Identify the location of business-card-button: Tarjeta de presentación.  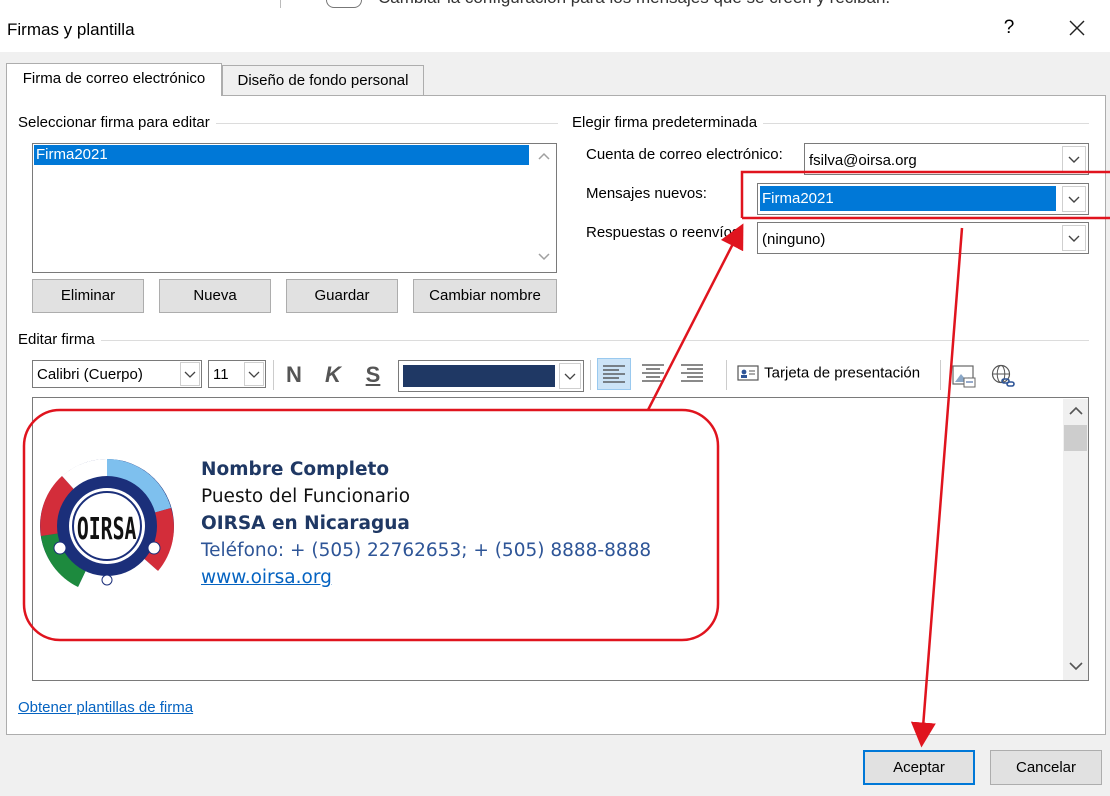
(828, 376).